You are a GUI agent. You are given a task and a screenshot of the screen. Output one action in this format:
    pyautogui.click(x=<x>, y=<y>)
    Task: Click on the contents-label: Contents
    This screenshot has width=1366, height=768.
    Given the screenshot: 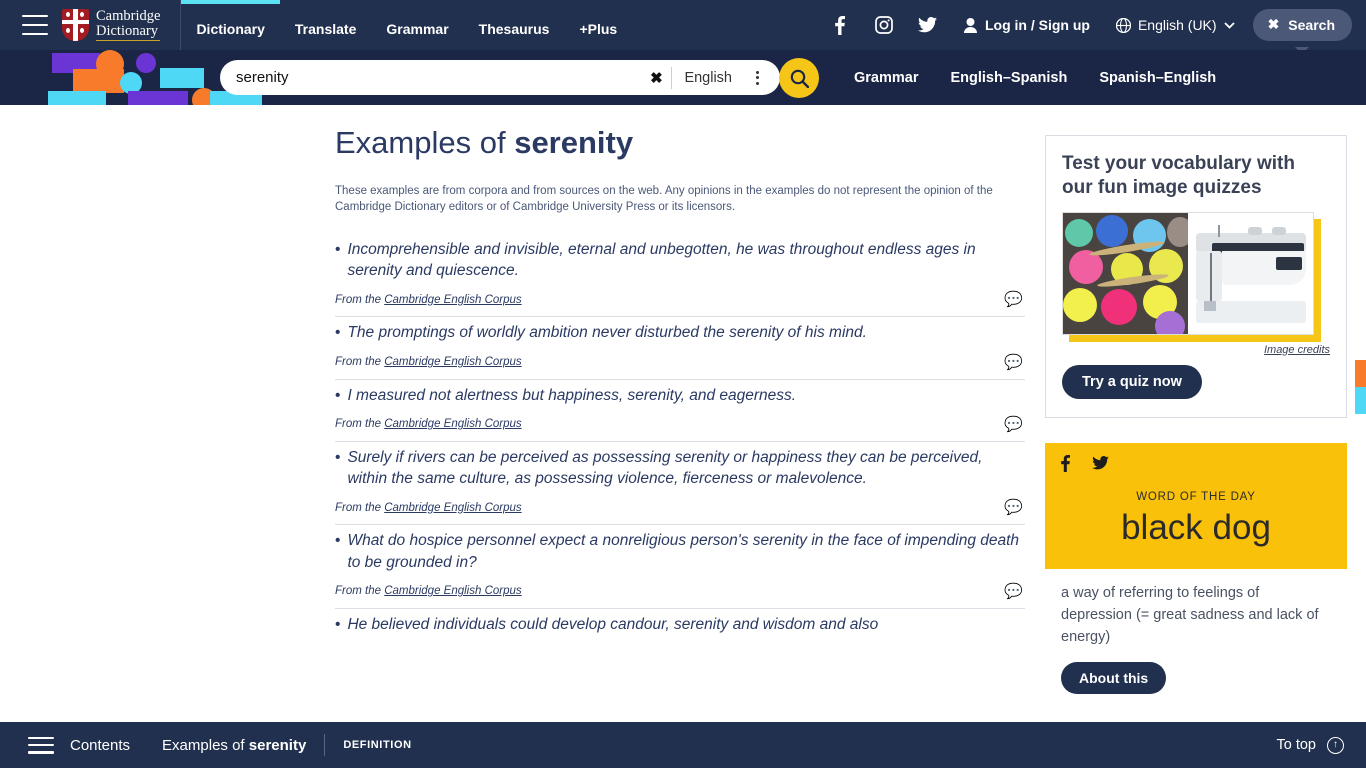 What is the action you would take?
    pyautogui.click(x=100, y=745)
    